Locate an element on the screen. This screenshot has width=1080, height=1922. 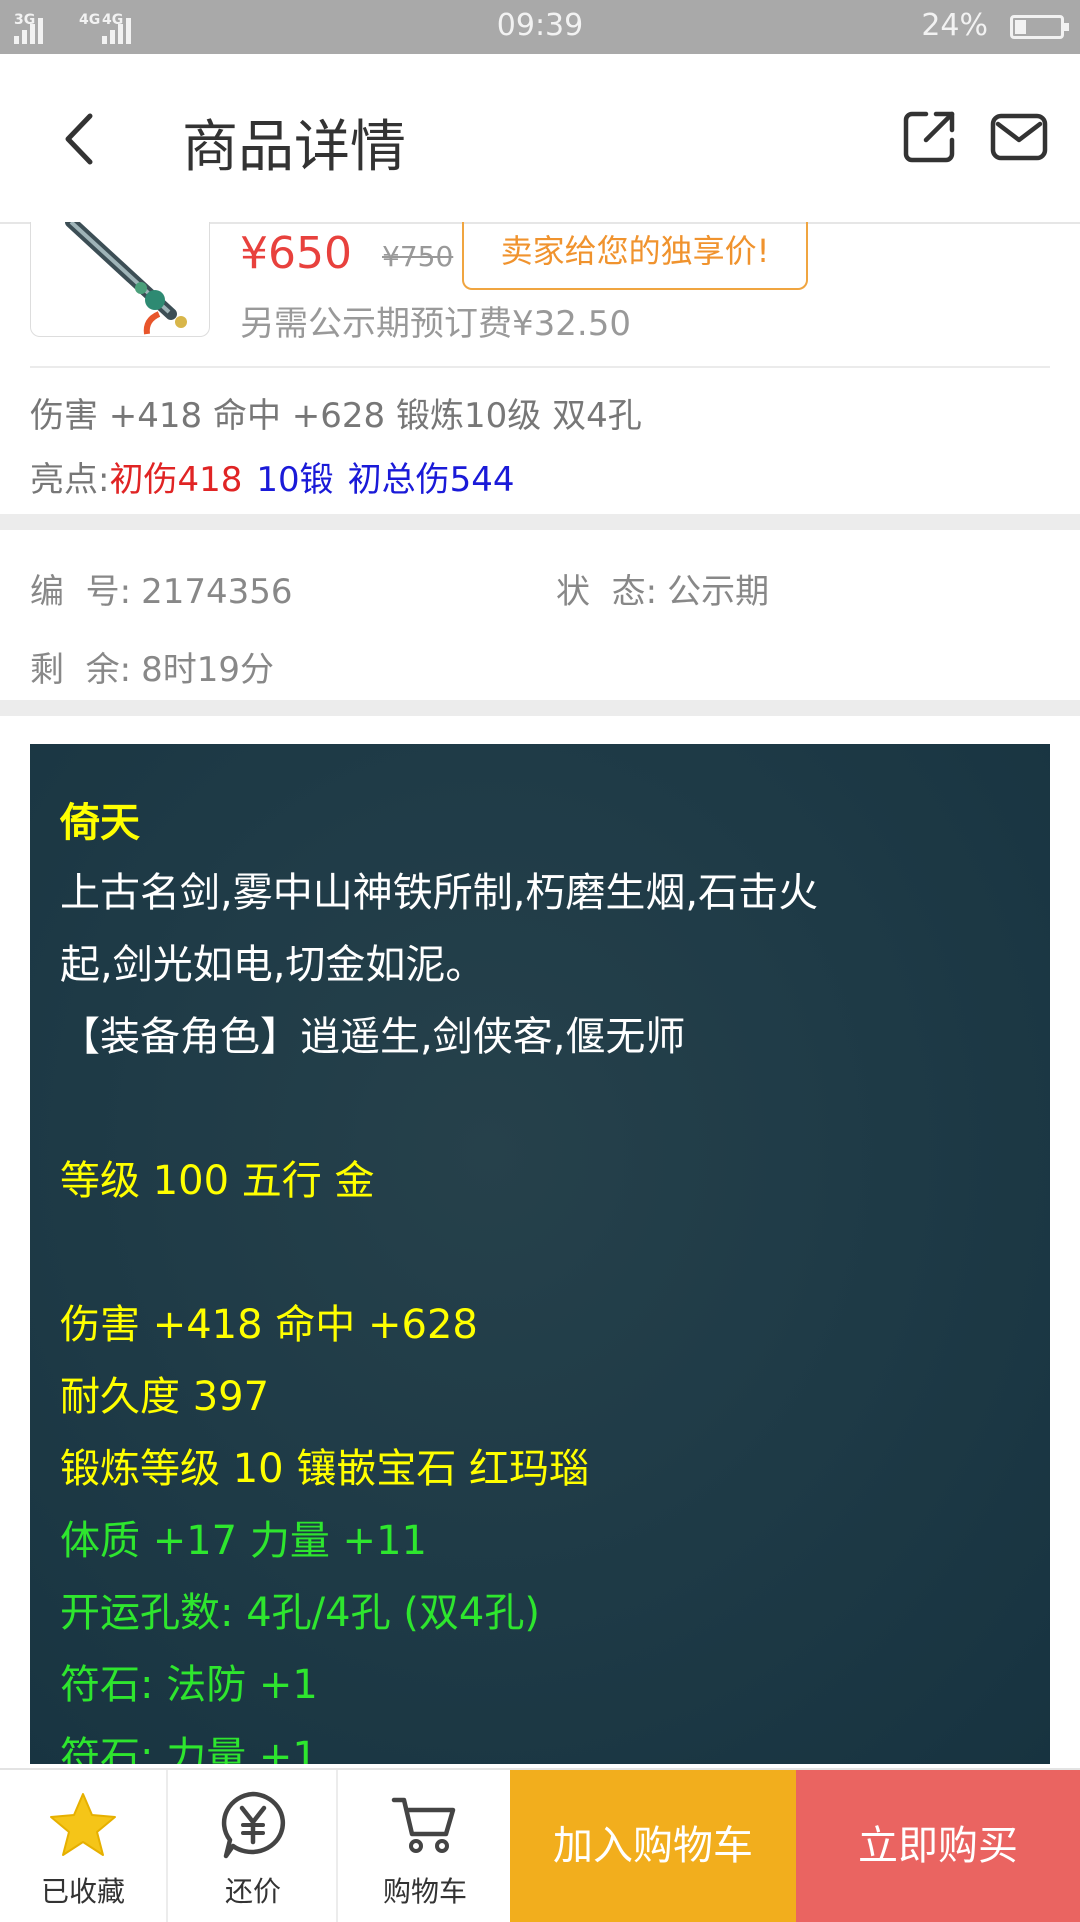
rune-stone: 符石: 力量 +1 is located at coordinates (189, 1749).